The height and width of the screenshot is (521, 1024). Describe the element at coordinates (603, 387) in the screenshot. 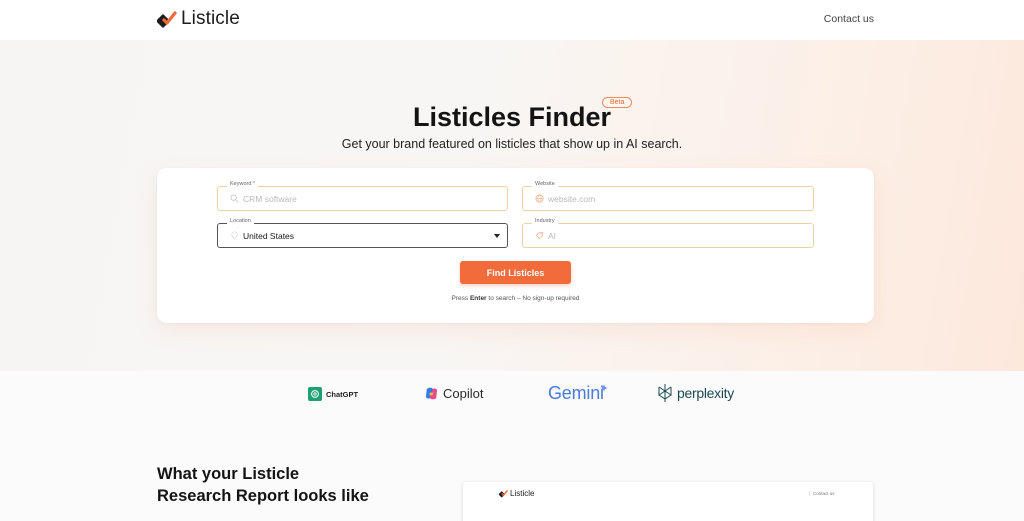

I see `gemini-sparkle-icon` at that location.